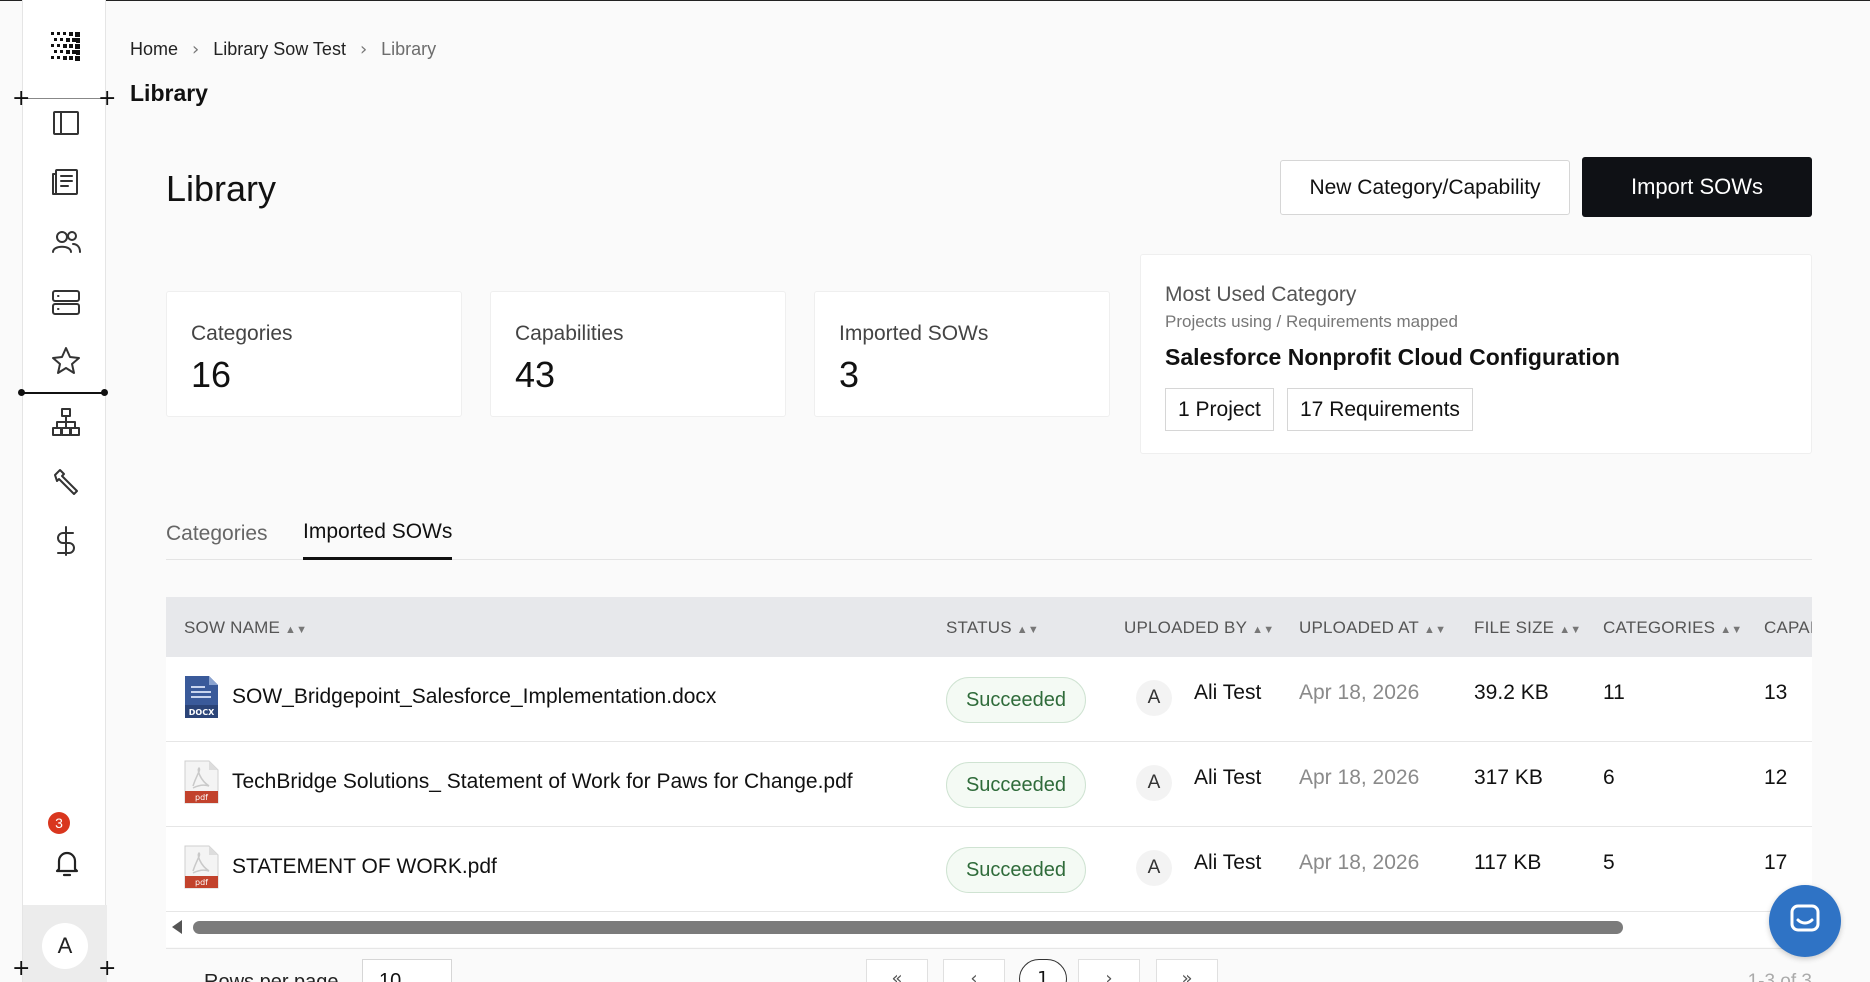  I want to click on app-logo, so click(65, 46).